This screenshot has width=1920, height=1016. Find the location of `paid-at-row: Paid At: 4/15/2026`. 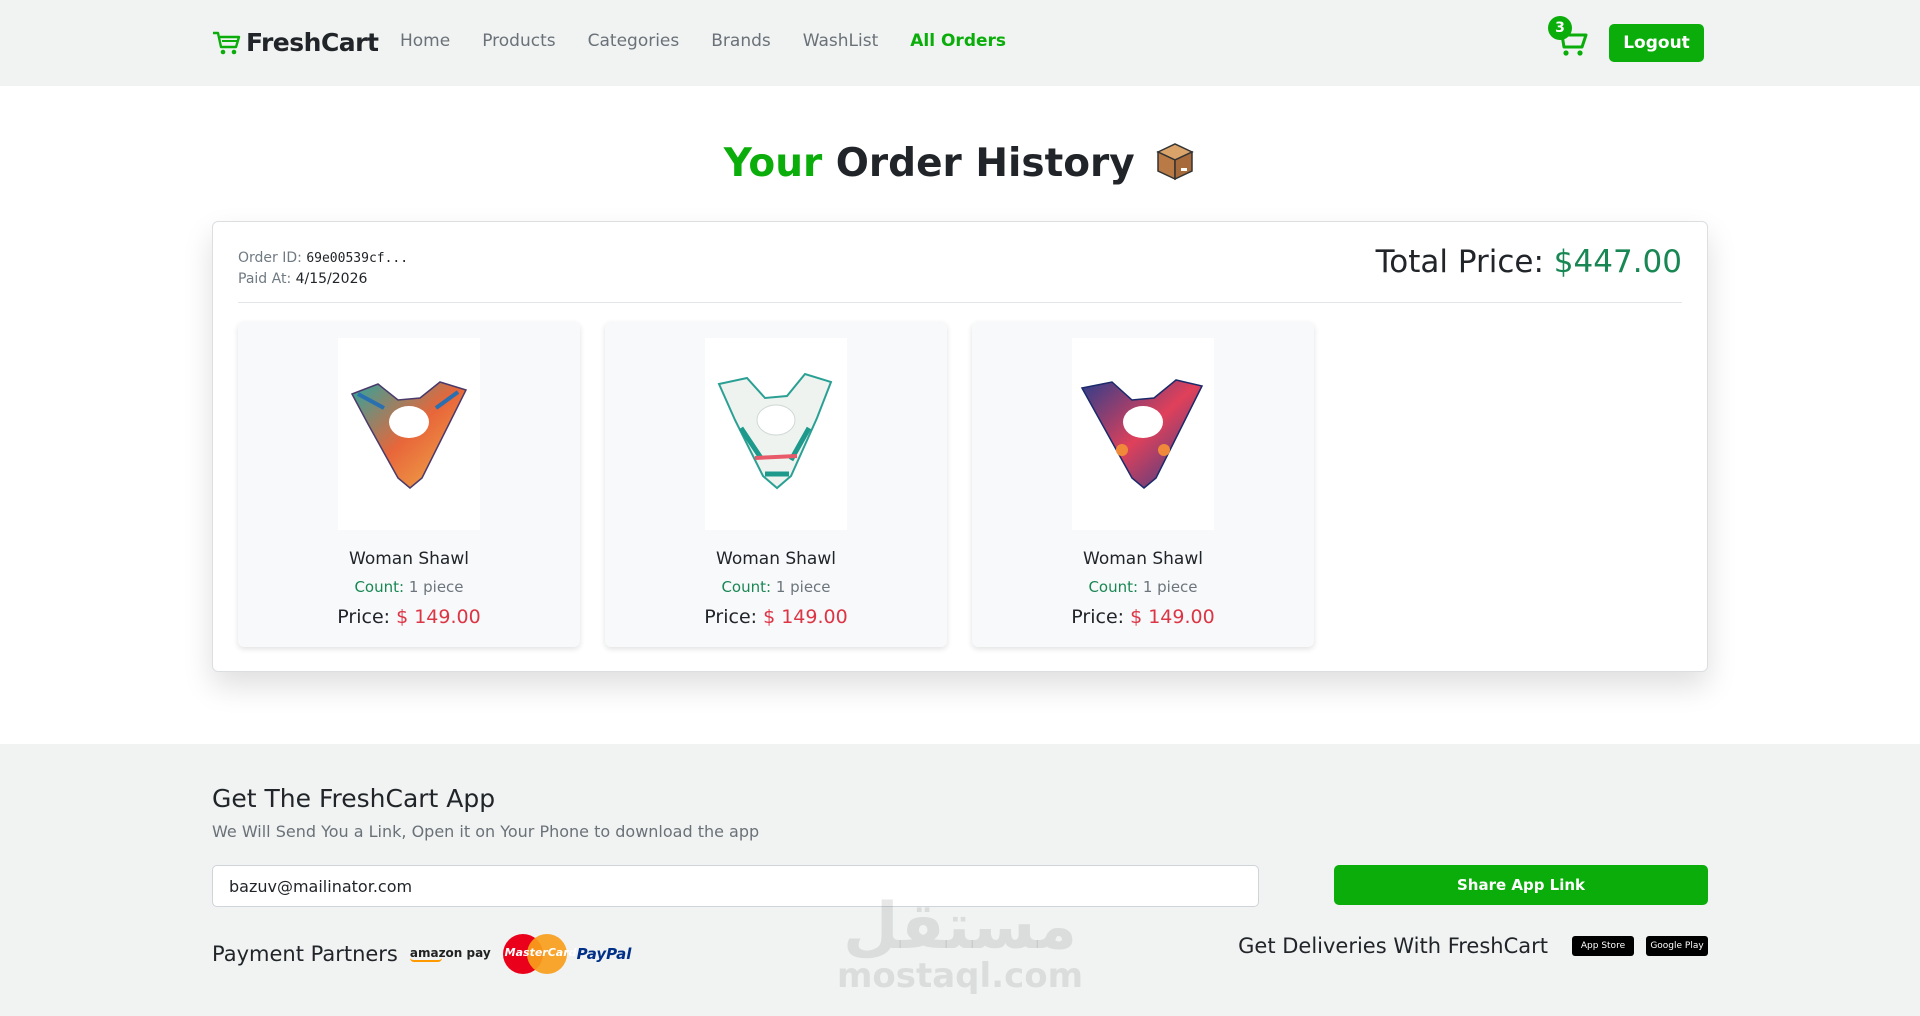

paid-at-row: Paid At: 4/15/2026 is located at coordinates (323, 279).